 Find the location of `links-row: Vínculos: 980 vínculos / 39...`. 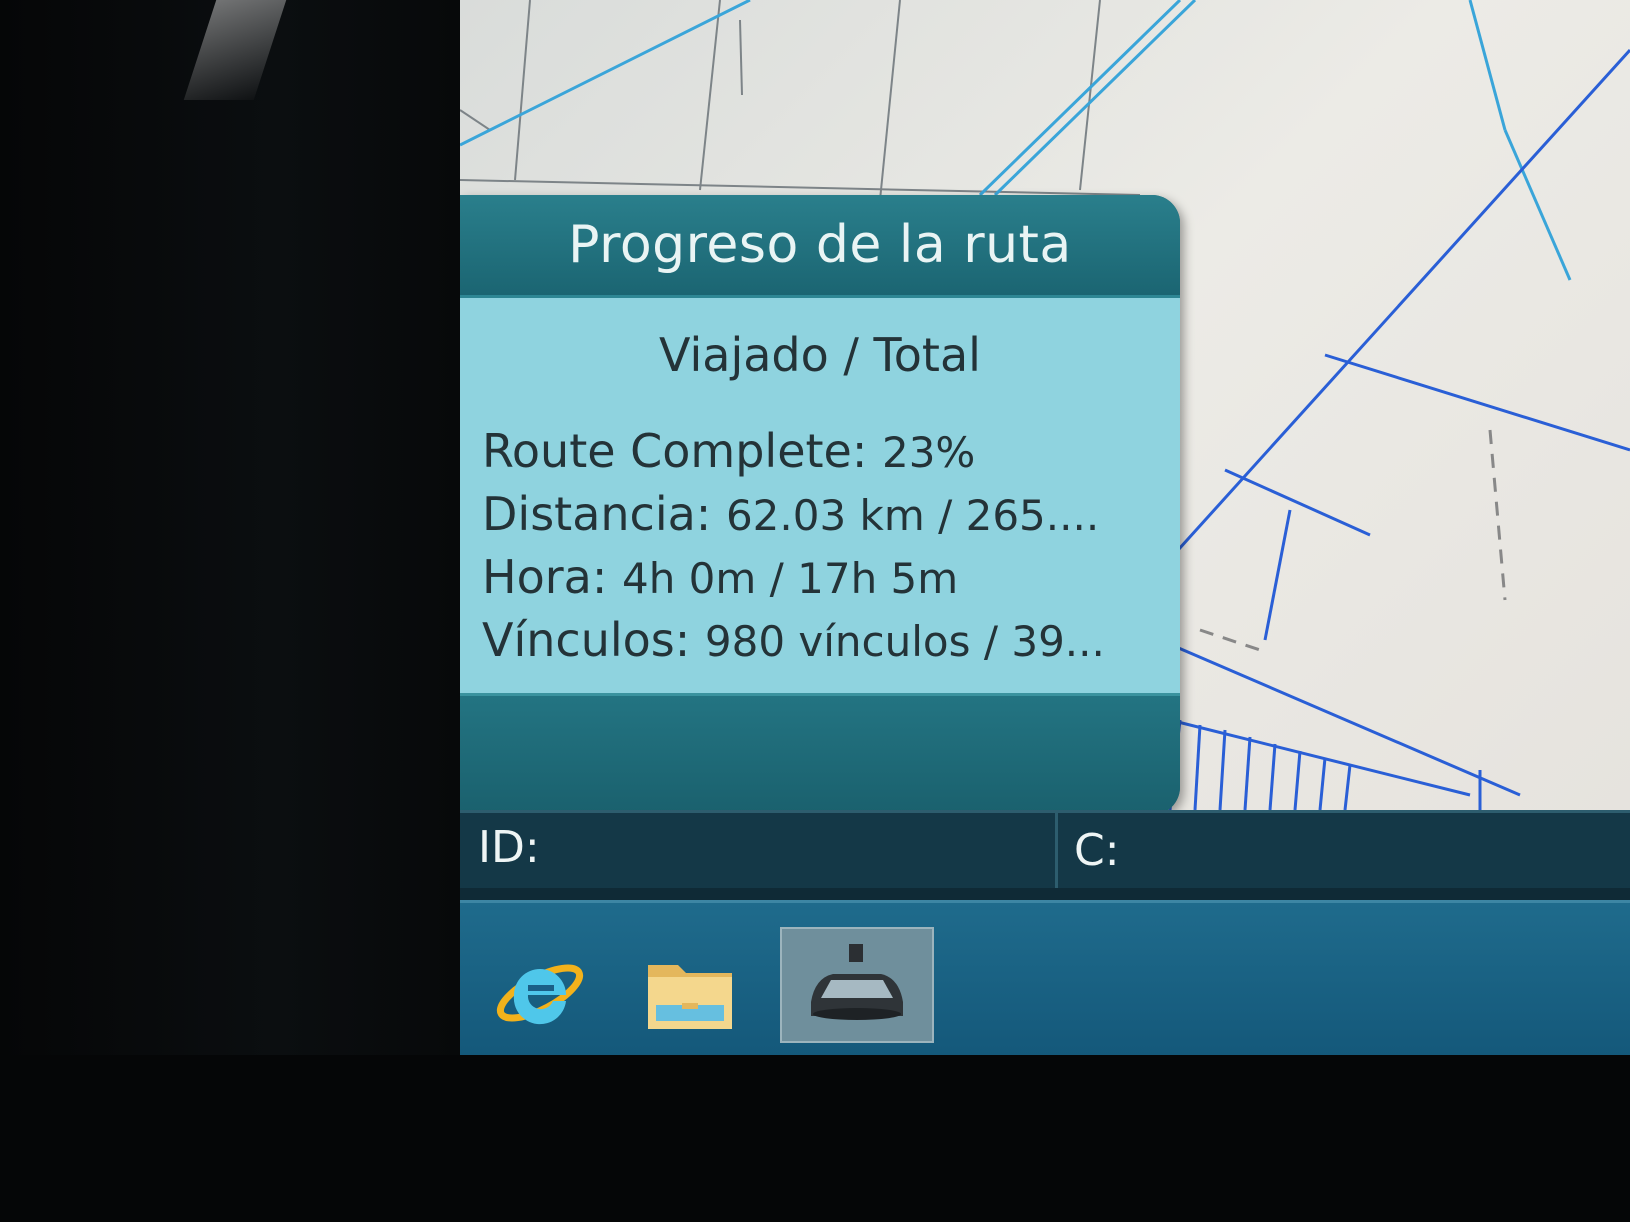

links-row: Vínculos: 980 vínculos / 39... is located at coordinates (820, 640).